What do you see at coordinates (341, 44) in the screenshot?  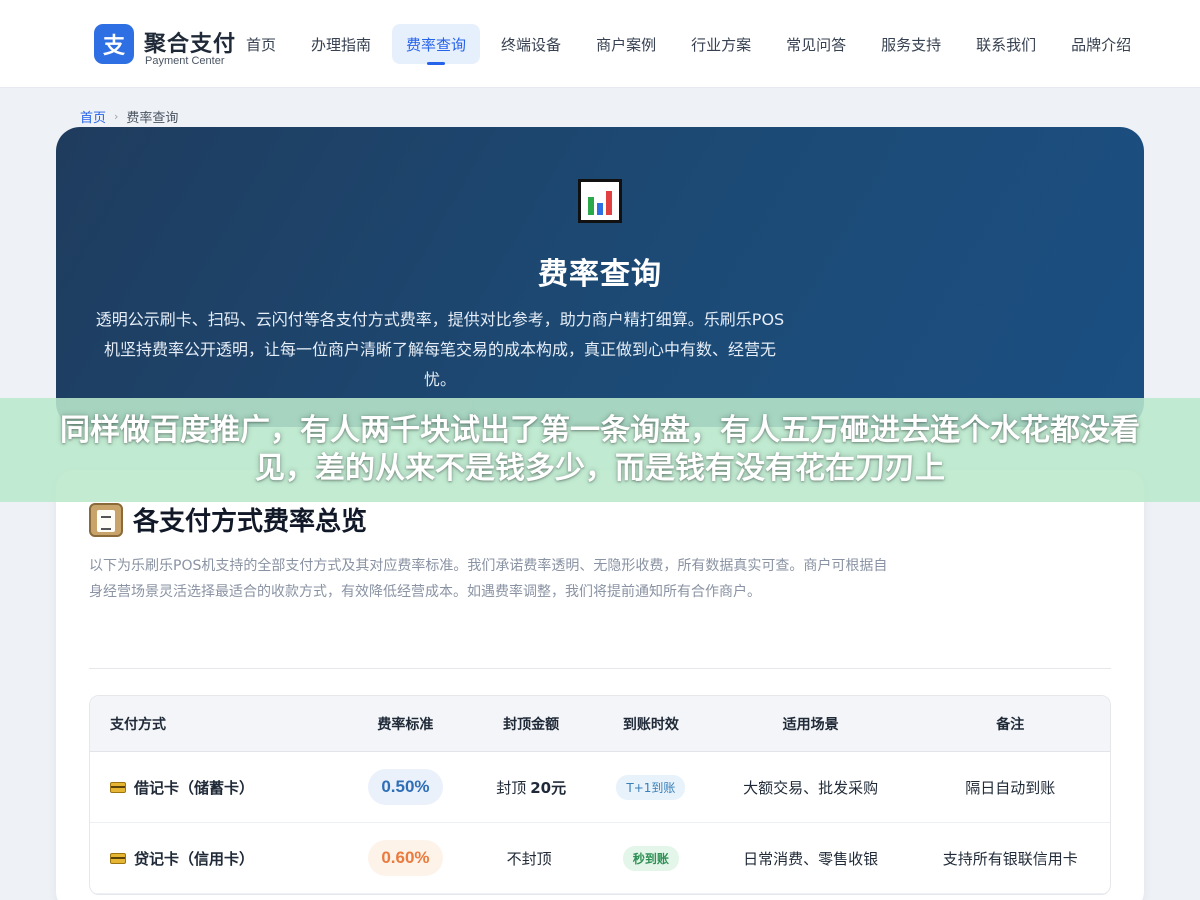 I see `nav-item-guide: 办理指南` at bounding box center [341, 44].